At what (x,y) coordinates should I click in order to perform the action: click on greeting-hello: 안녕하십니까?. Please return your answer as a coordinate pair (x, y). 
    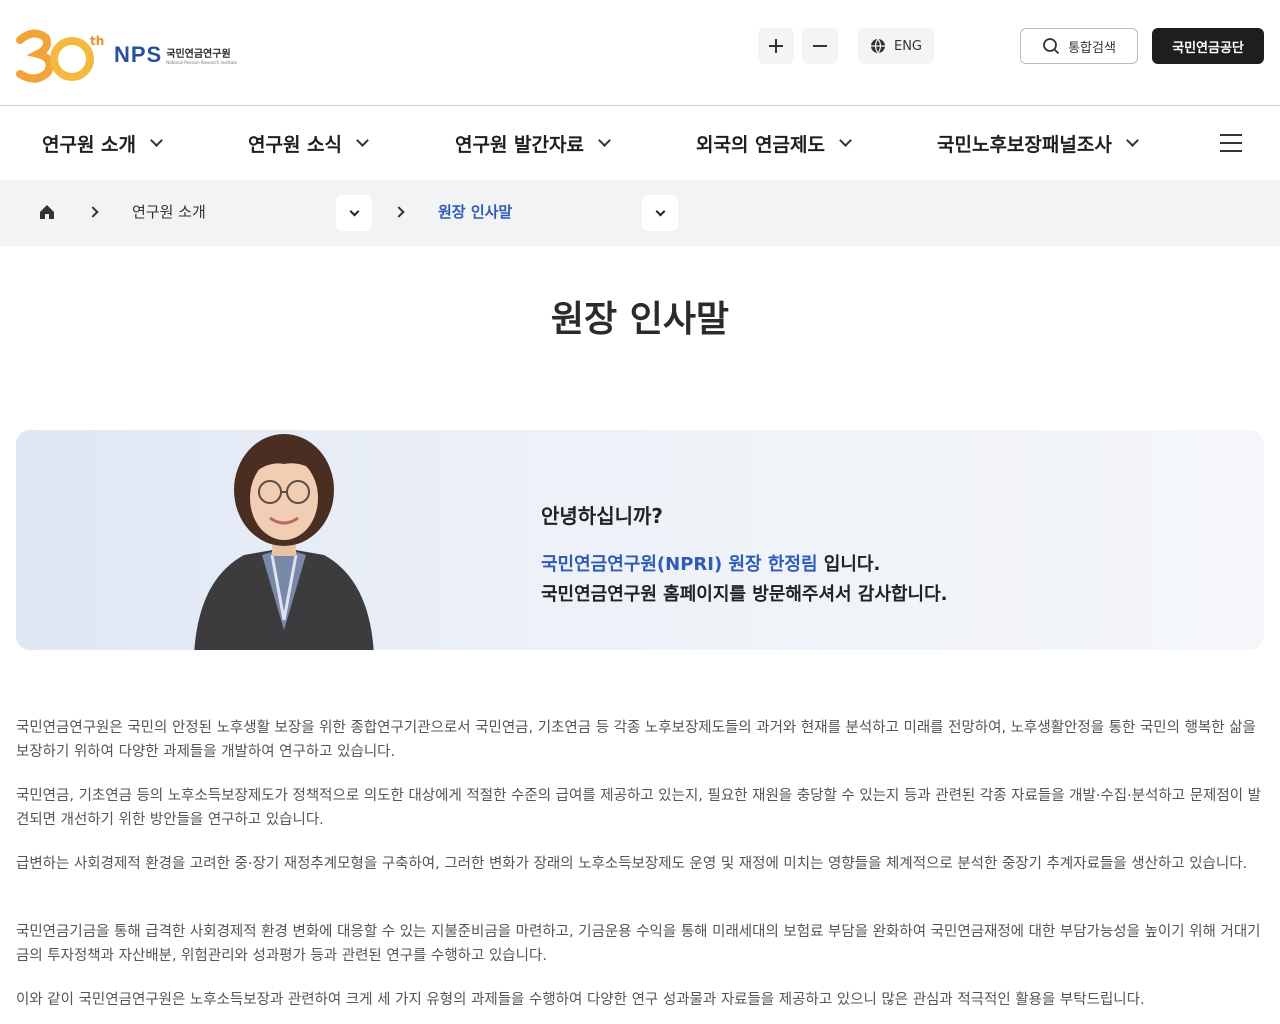
    Looking at the image, I should click on (602, 516).